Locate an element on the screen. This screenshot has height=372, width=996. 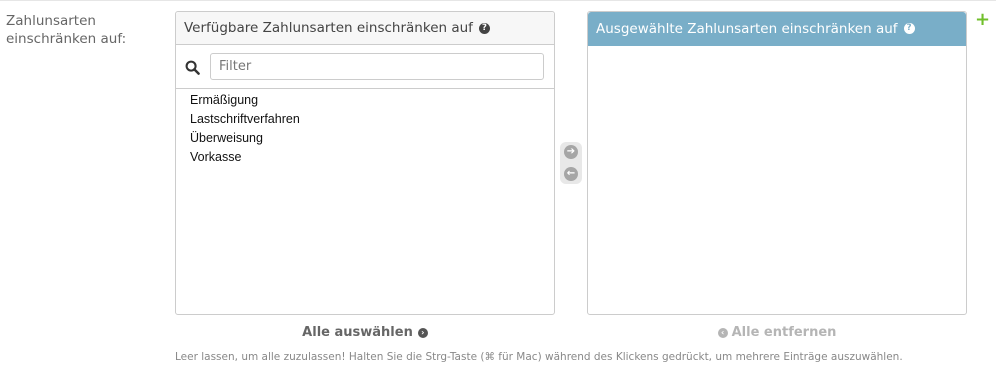
field-label: Zahlunsarten einschränken auf: is located at coordinates (66, 30).